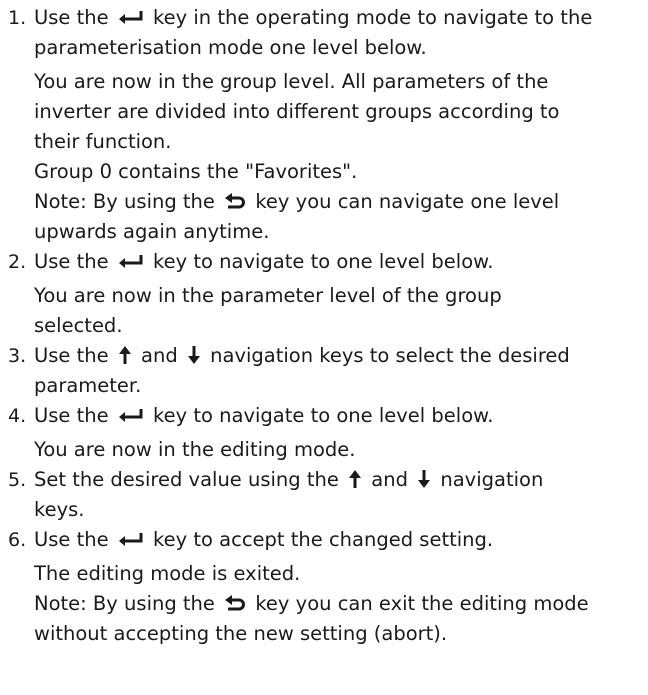 This screenshot has height=695, width=648. Describe the element at coordinates (17, 262) in the screenshot. I see `step-number: 2.` at that location.